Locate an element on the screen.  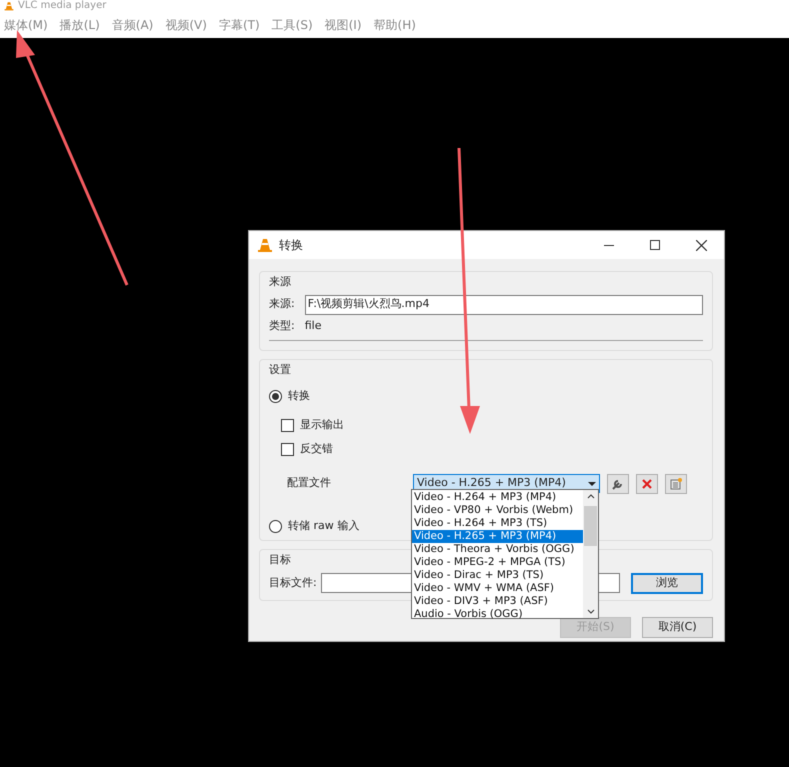
type-label: 类型: is located at coordinates (282, 326).